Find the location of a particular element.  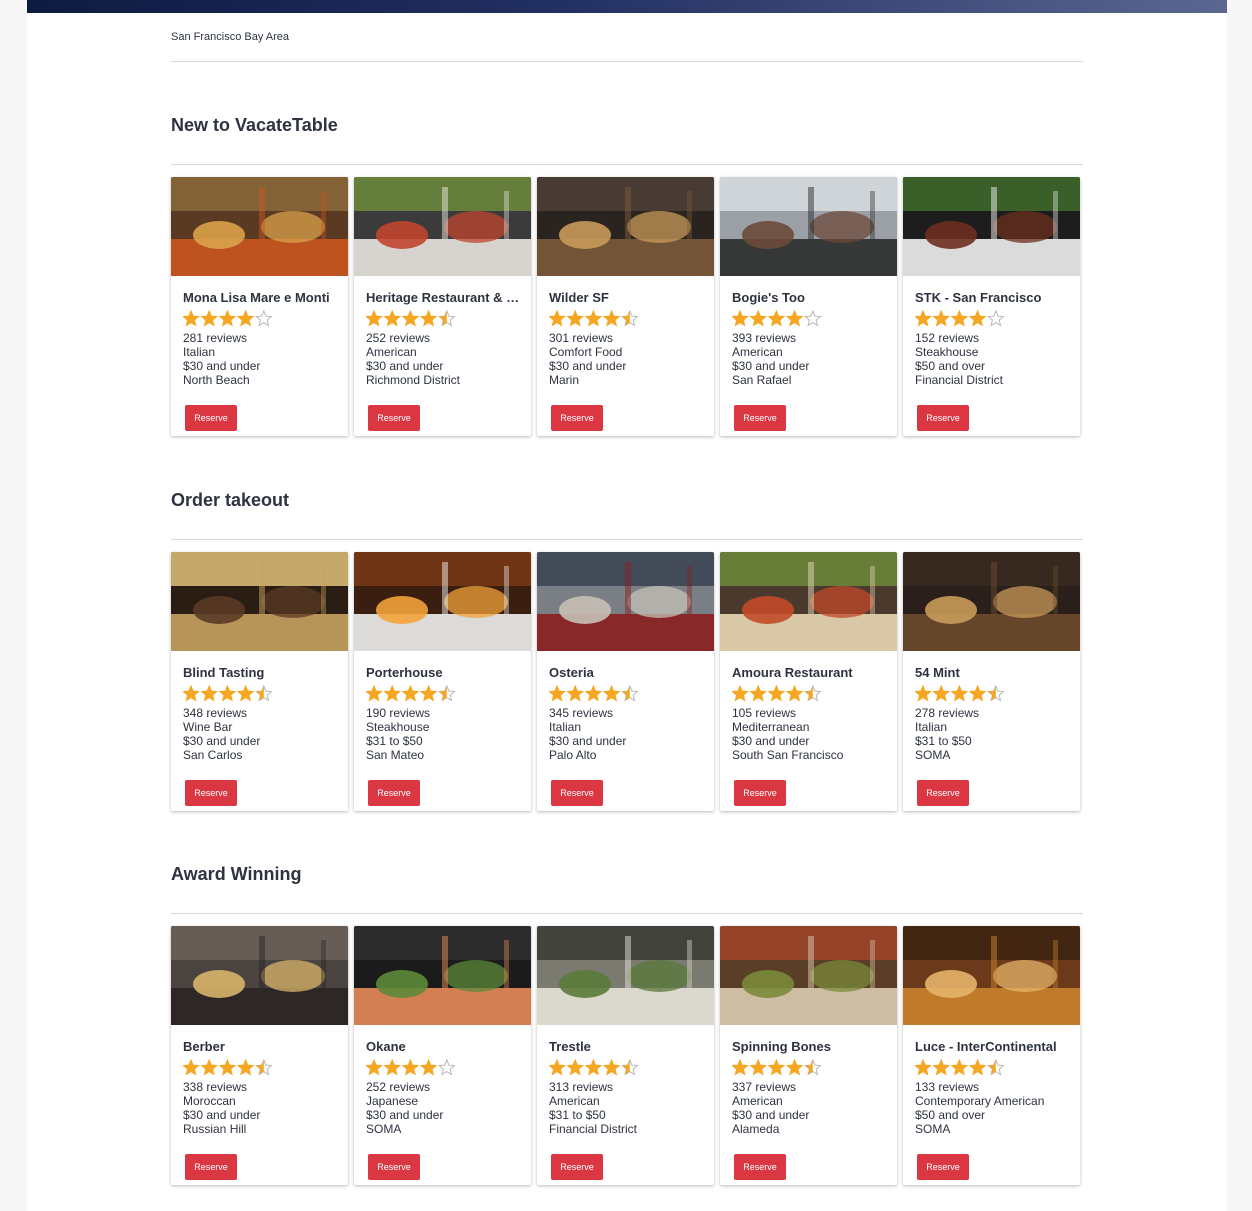

section-title-award: Award Winning is located at coordinates (236, 874).